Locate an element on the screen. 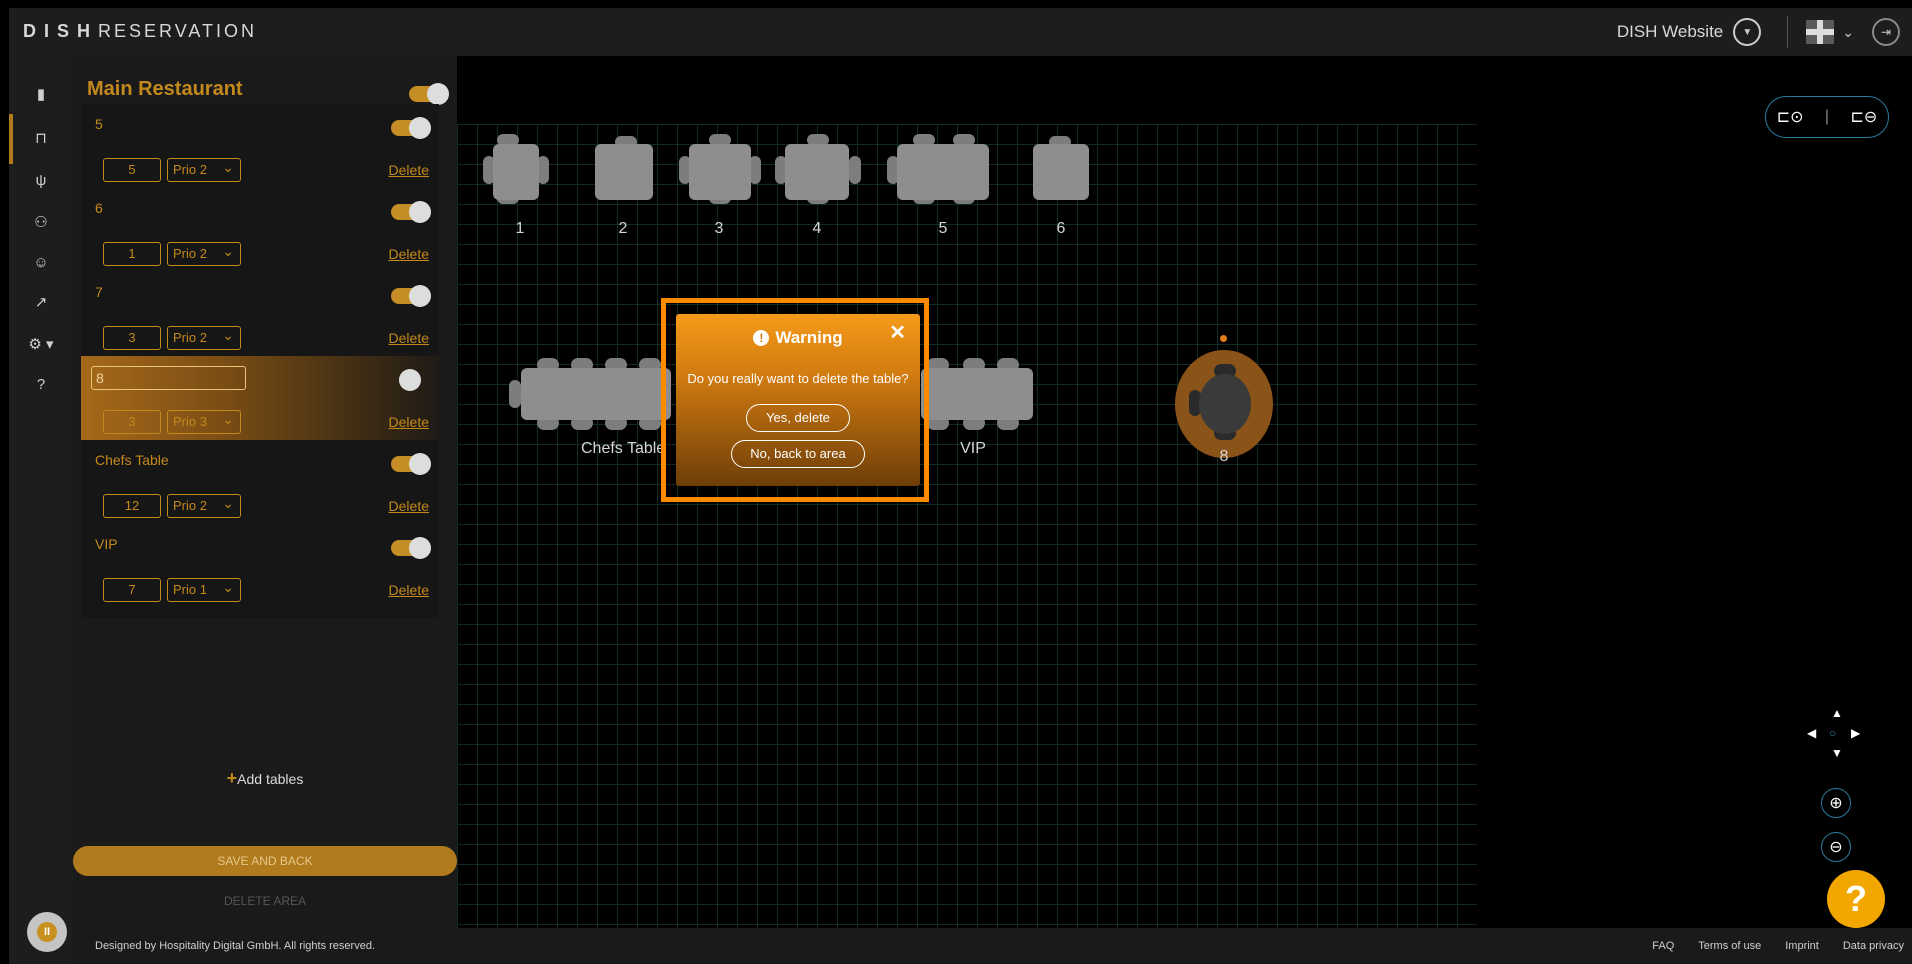 The image size is (1912, 964). delete-area-button: DELETE AREA is located at coordinates (265, 901).